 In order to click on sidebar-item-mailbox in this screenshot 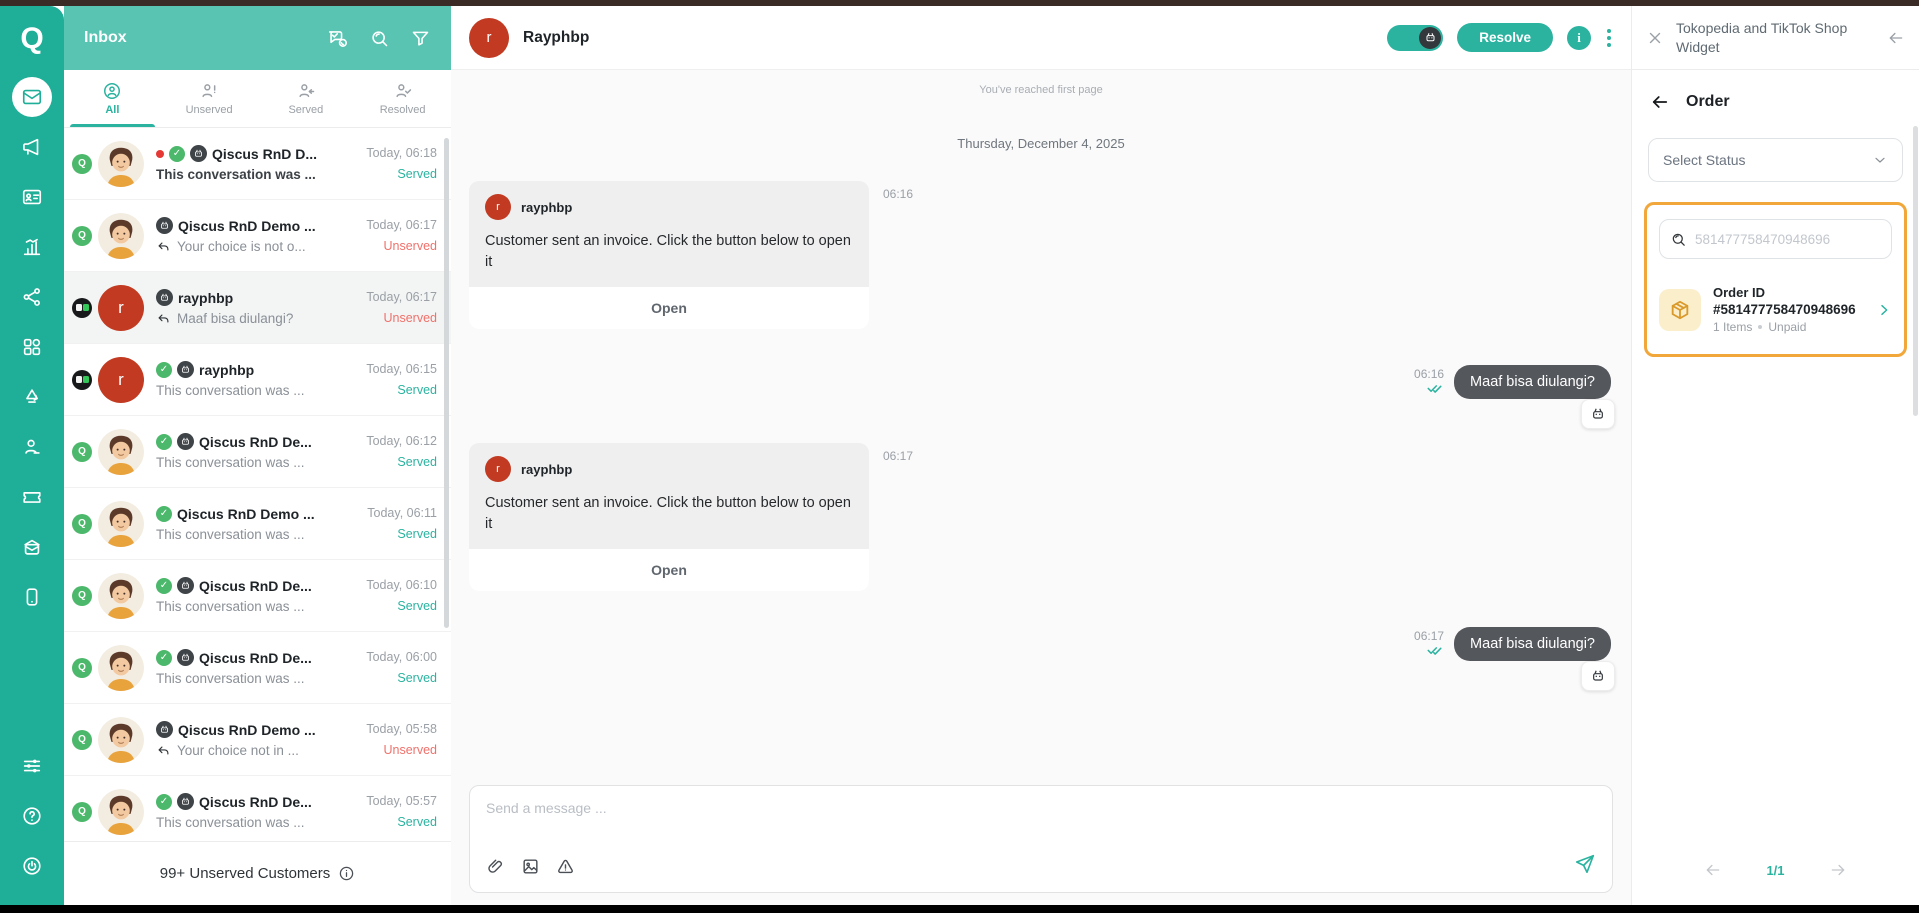, I will do `click(32, 547)`.